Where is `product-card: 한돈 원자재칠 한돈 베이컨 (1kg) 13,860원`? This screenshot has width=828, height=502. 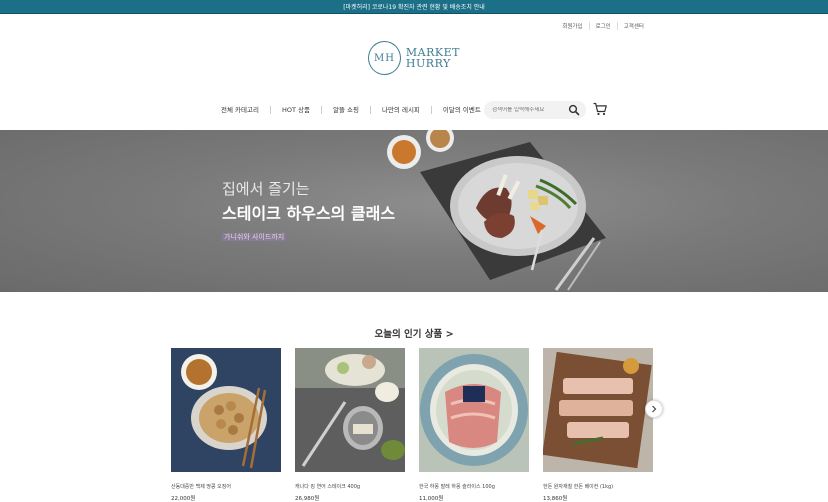 product-card: 한돈 원자재칠 한돈 베이컨 (1kg) 13,860원 is located at coordinates (597, 425).